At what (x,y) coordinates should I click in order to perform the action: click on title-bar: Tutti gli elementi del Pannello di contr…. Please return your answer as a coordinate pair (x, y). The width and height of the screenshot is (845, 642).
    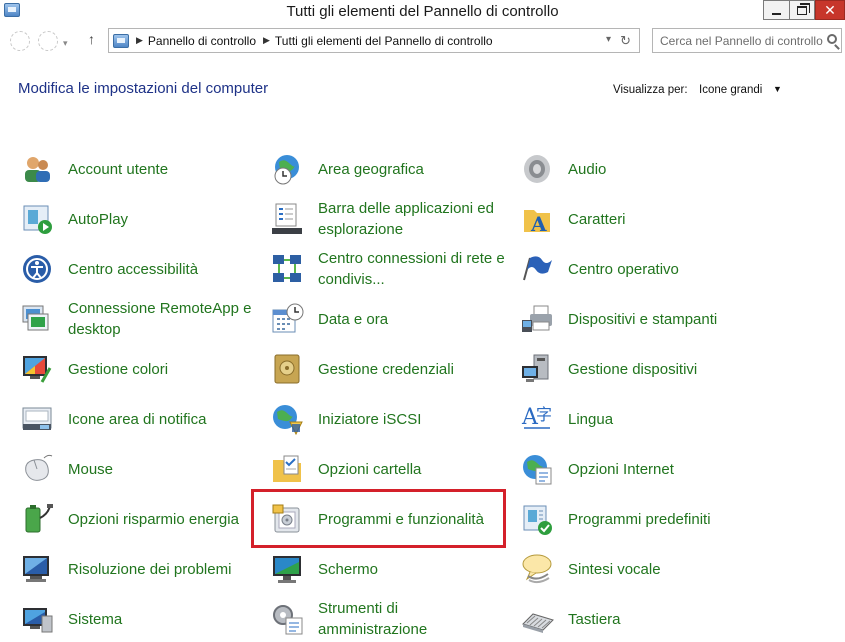
    Looking at the image, I should click on (422, 11).